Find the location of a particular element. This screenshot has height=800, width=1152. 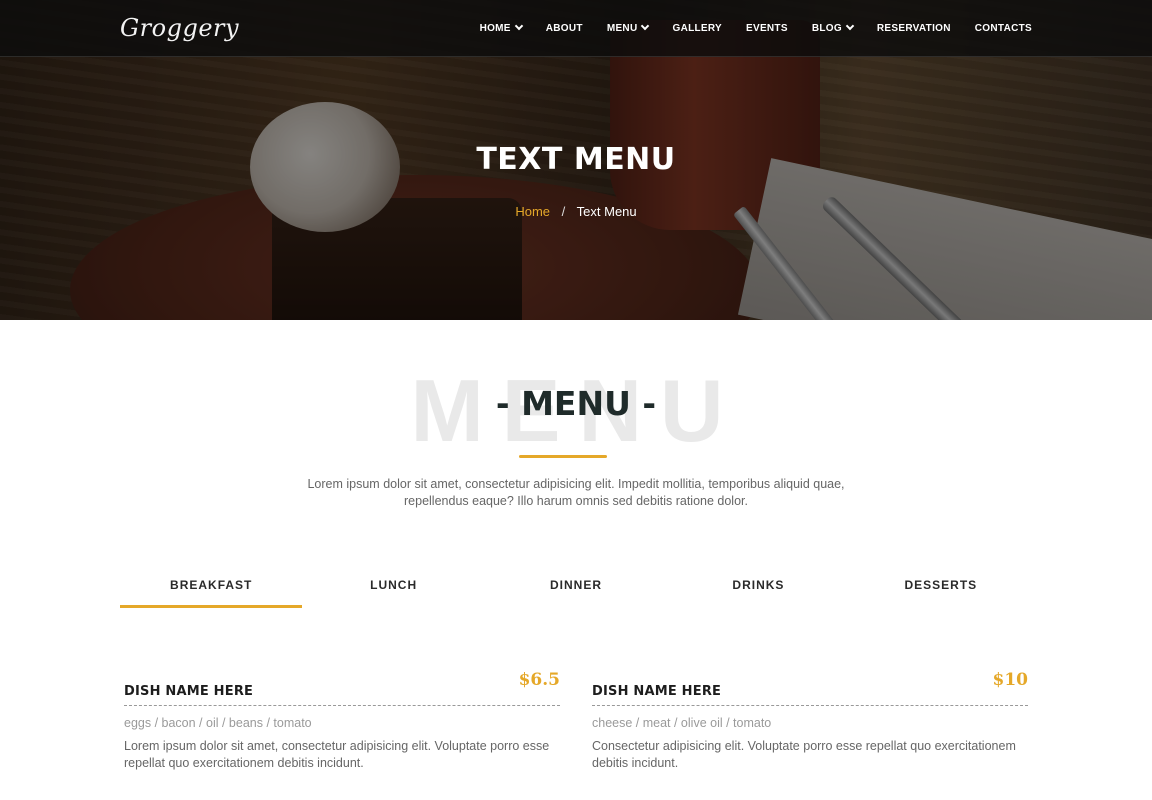

nav-item-gallery: GALLERY is located at coordinates (697, 28).